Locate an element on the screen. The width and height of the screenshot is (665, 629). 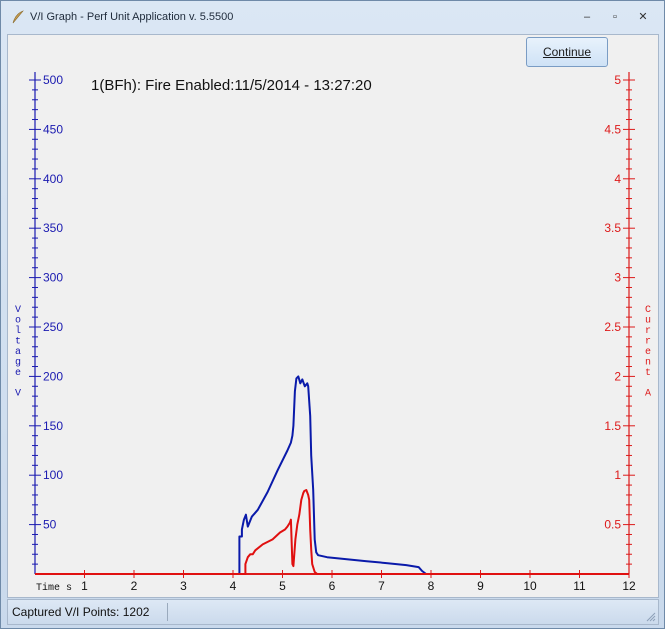
y-right-tick-label: 5 is located at coordinates (617, 80).